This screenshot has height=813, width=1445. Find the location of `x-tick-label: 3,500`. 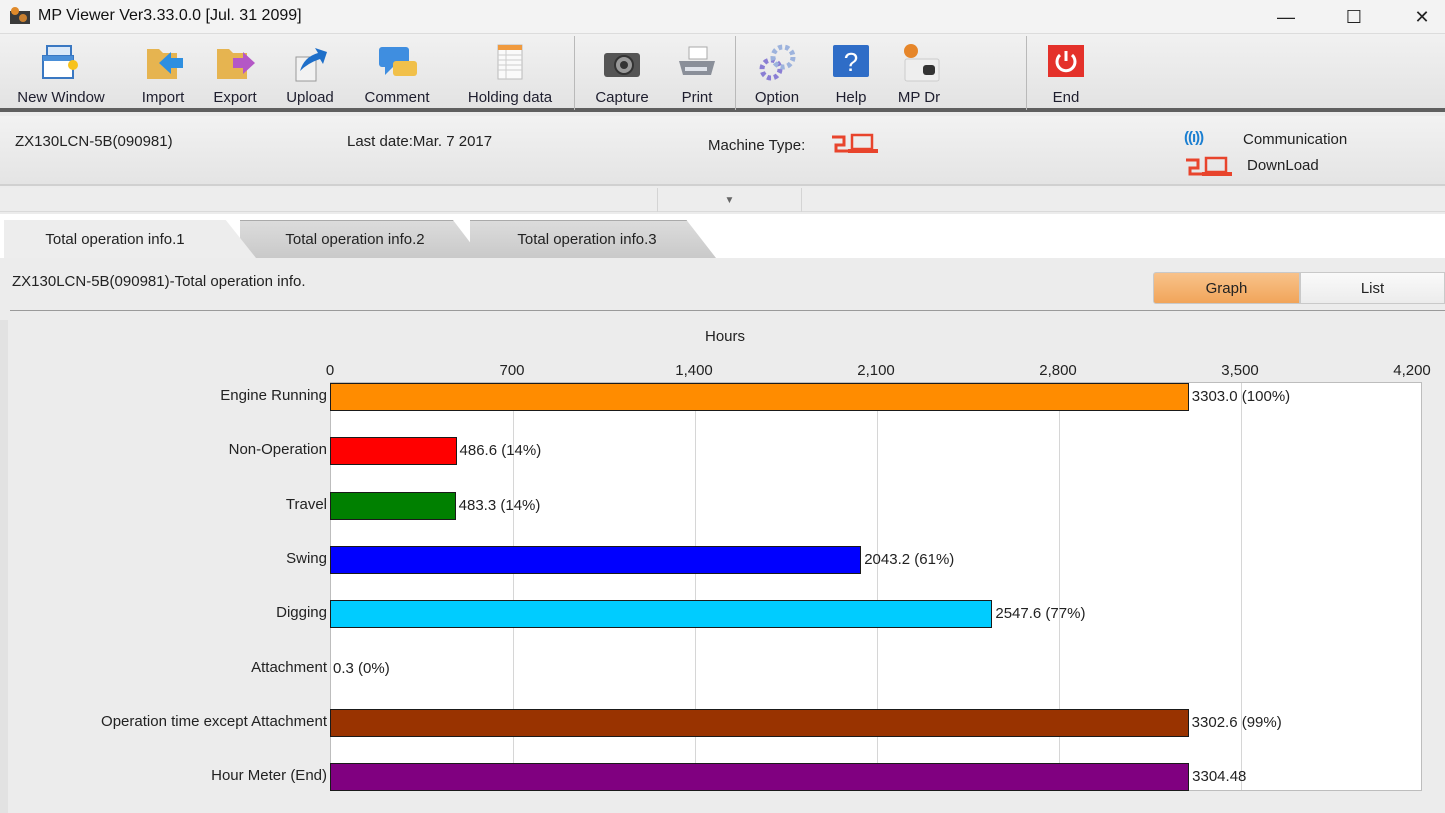

x-tick-label: 3,500 is located at coordinates (1240, 370).